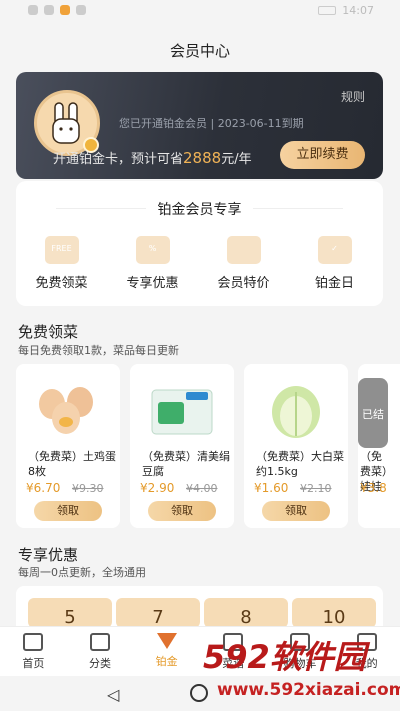 The image size is (400, 711). I want to click on coupon-list: 5 7 8 10, so click(199, 606).